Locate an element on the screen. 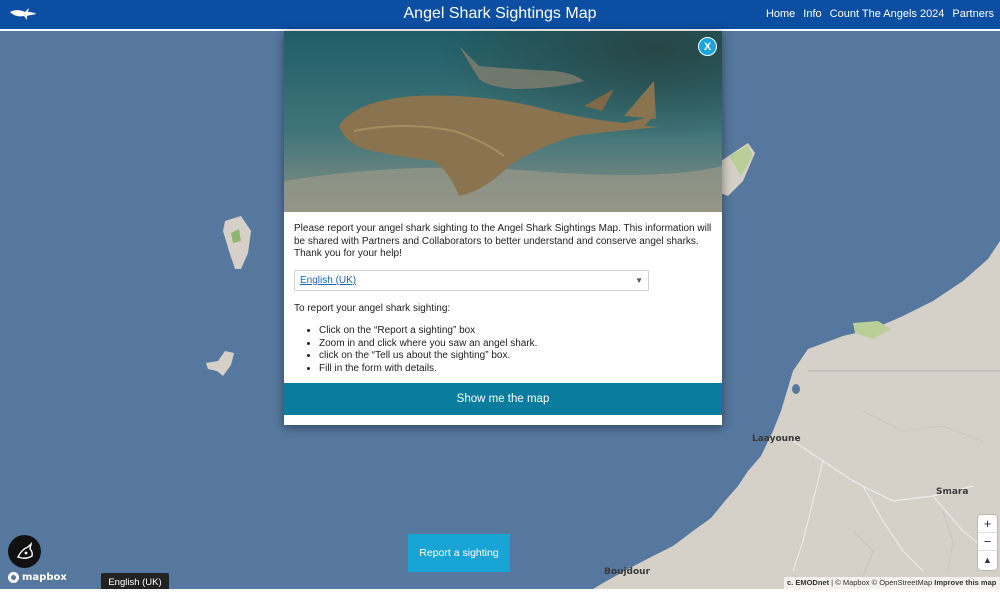 The height and width of the screenshot is (592, 1000). language-select: English (UK) ▼ is located at coordinates (471, 280).